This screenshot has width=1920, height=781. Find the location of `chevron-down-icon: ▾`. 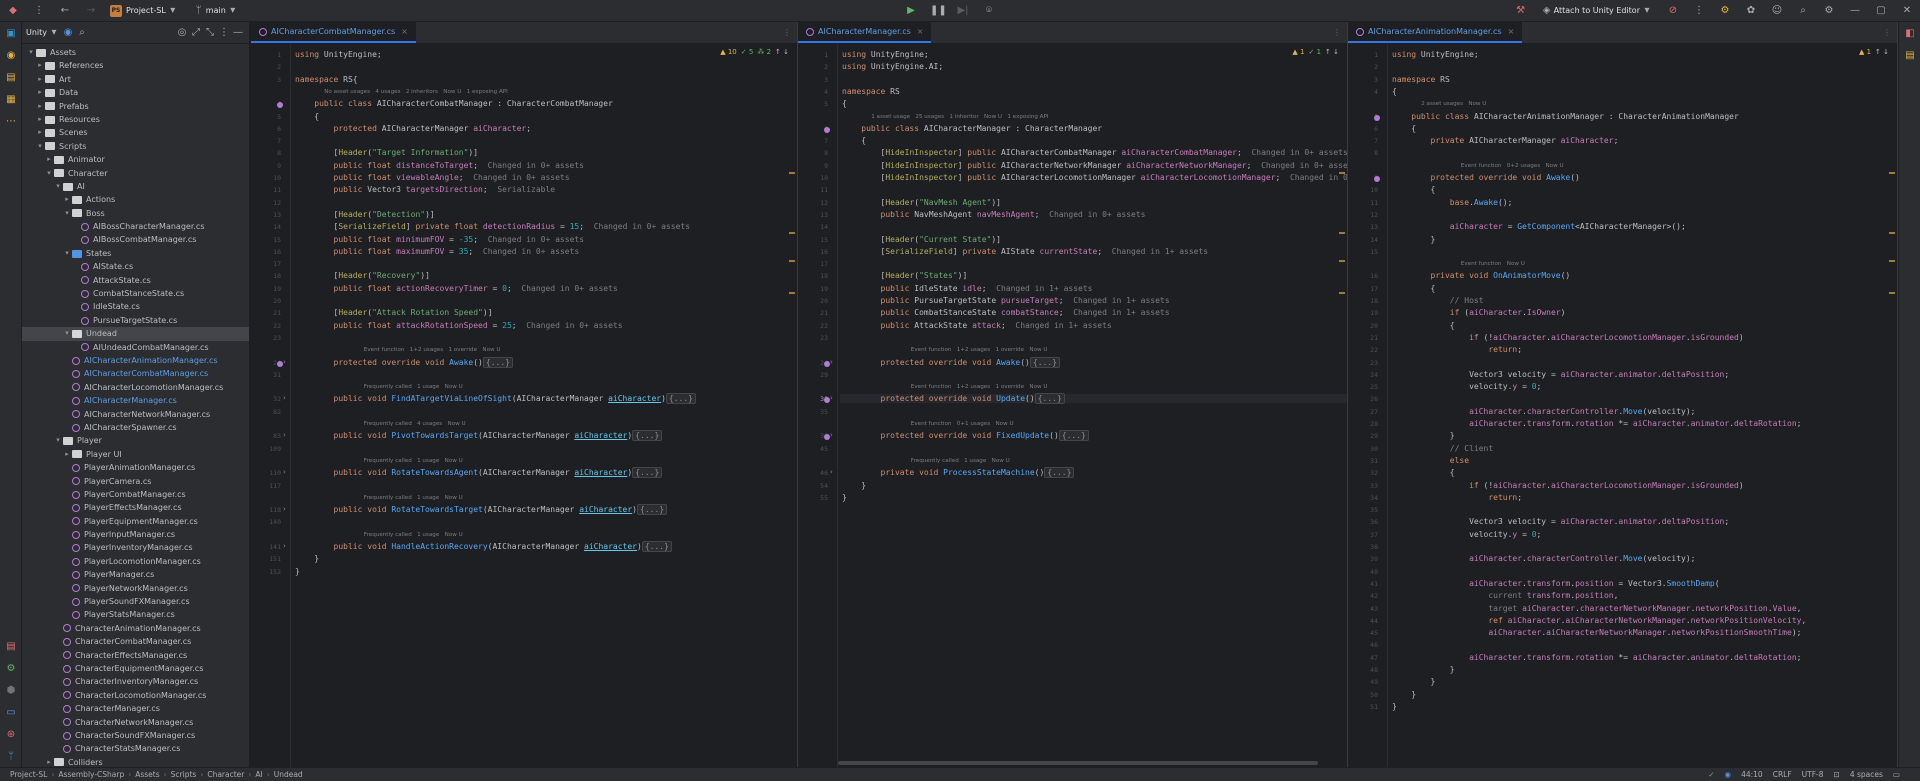

chevron-down-icon: ▾ is located at coordinates (31, 52).